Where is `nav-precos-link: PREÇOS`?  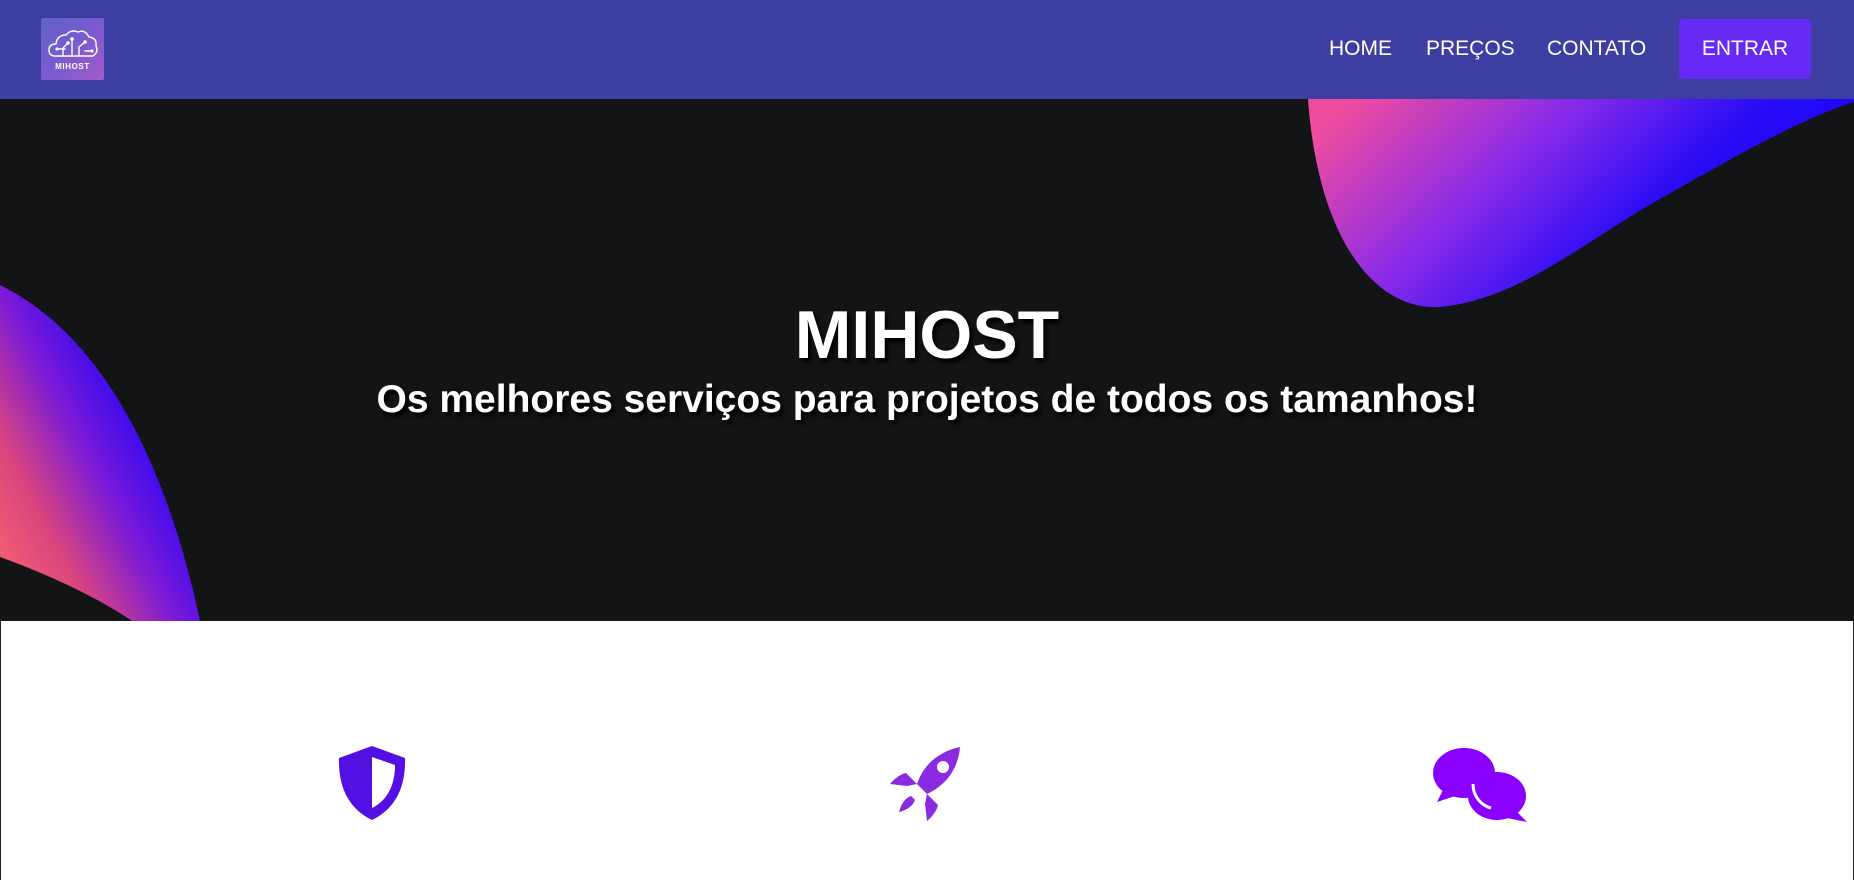
nav-precos-link: PREÇOS is located at coordinates (1470, 49).